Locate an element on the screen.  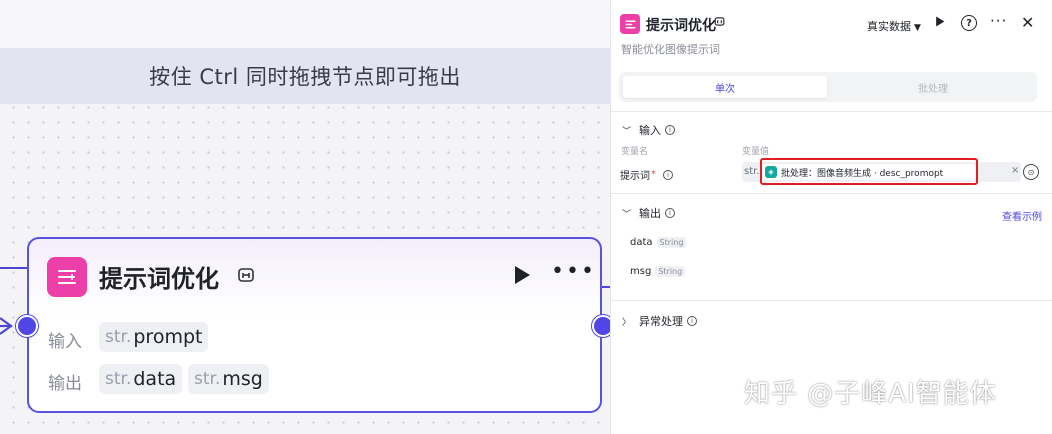
node-output-label: 输出 is located at coordinates (65, 384).